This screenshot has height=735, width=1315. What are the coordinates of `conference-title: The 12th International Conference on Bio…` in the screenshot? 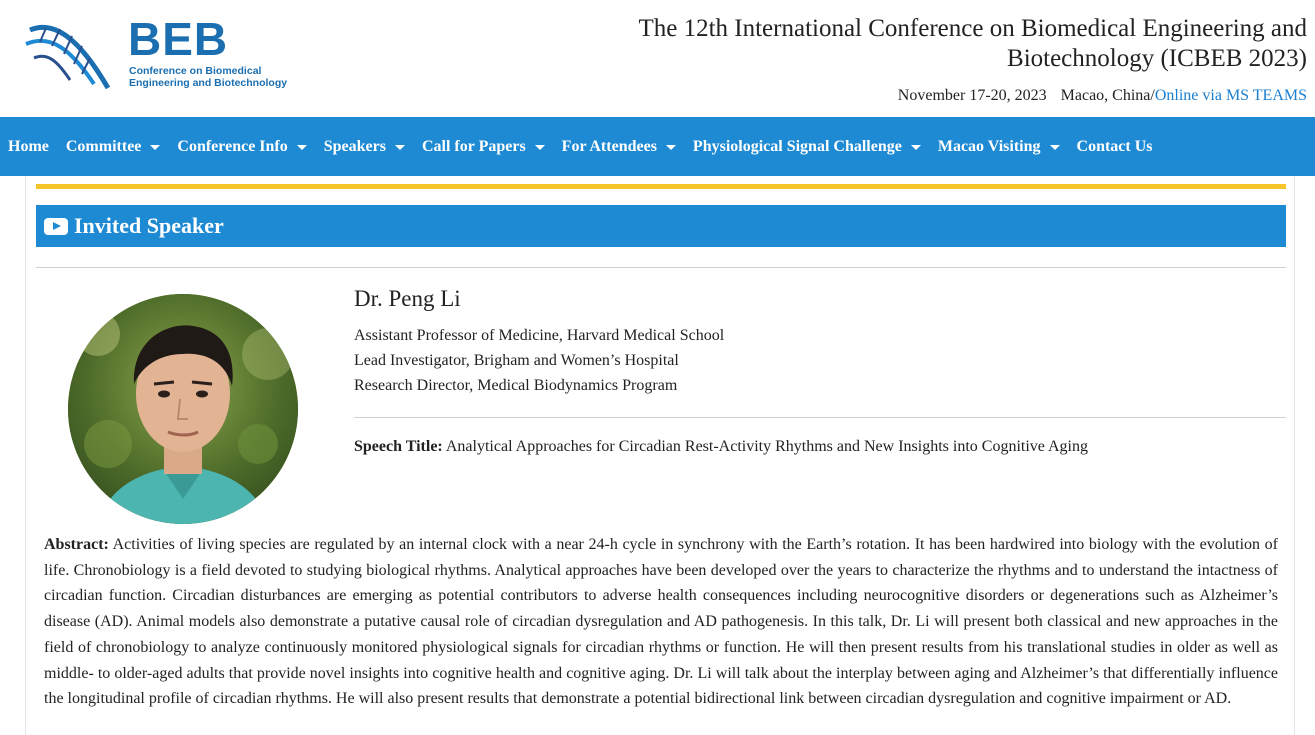 It's located at (972, 43).